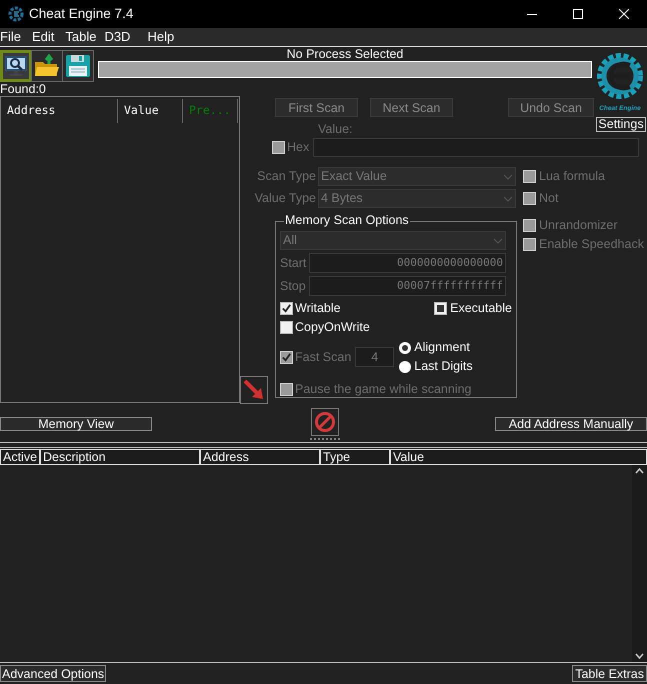 This screenshot has height=684, width=647. What do you see at coordinates (621, 124) in the screenshot?
I see `settings-button: Settings` at bounding box center [621, 124].